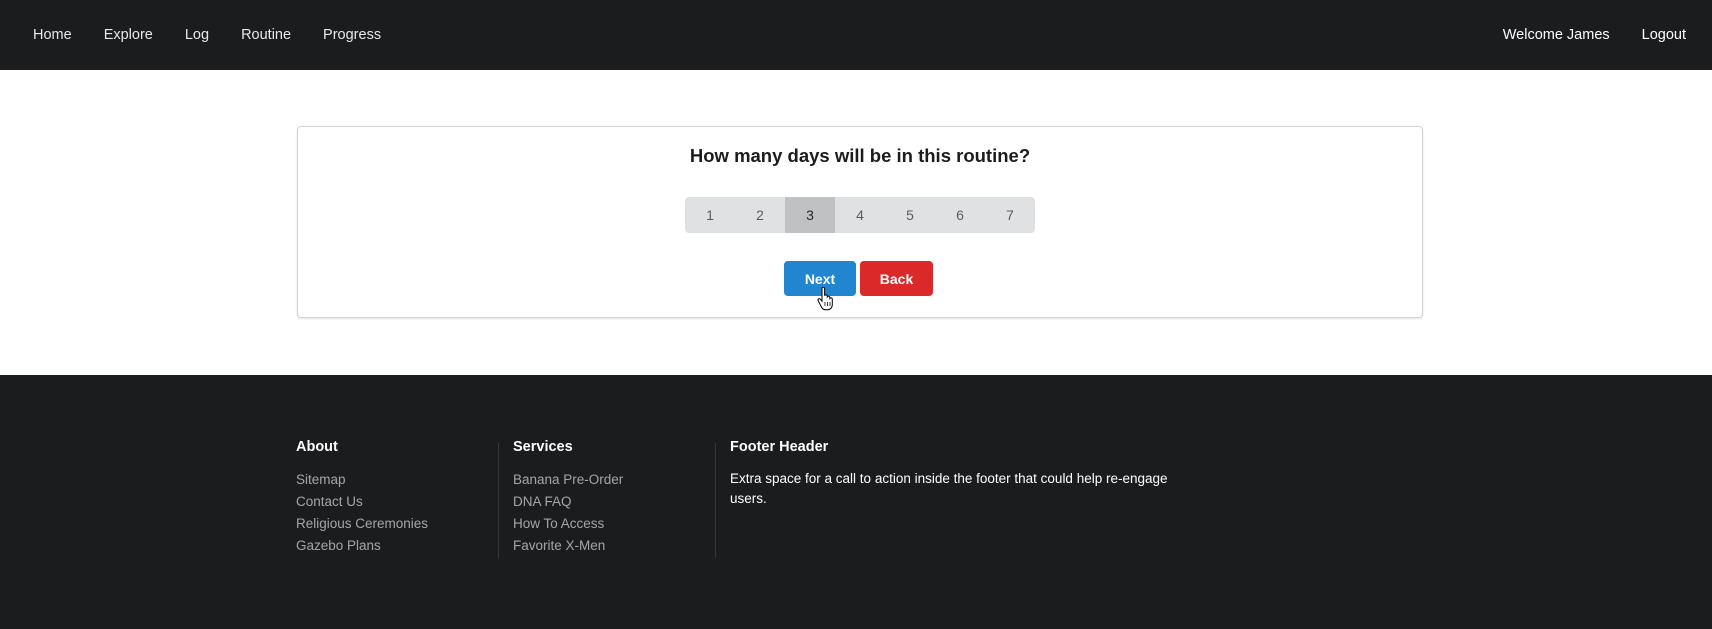 This screenshot has width=1712, height=629. I want to click on nav-progress: Progress, so click(352, 35).